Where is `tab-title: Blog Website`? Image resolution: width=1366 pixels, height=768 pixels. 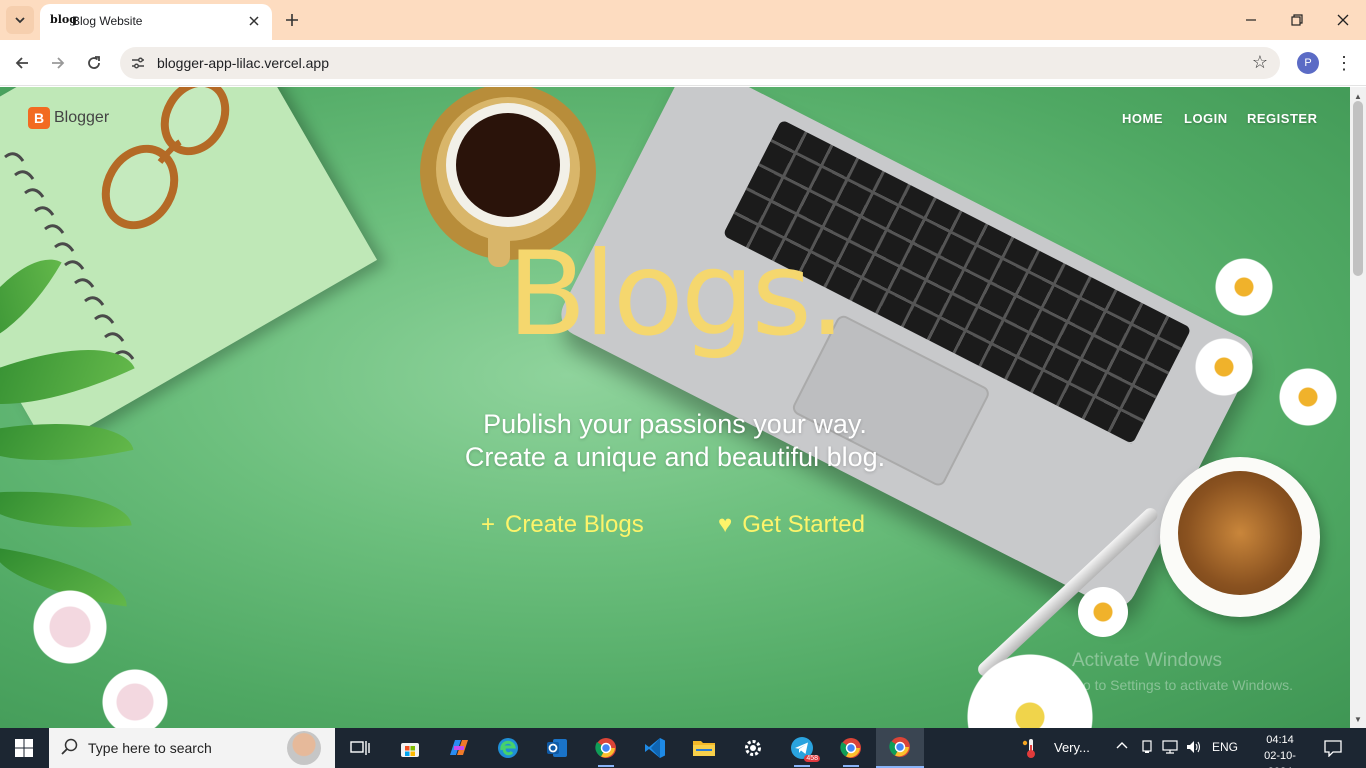 tab-title: Blog Website is located at coordinates (107, 21).